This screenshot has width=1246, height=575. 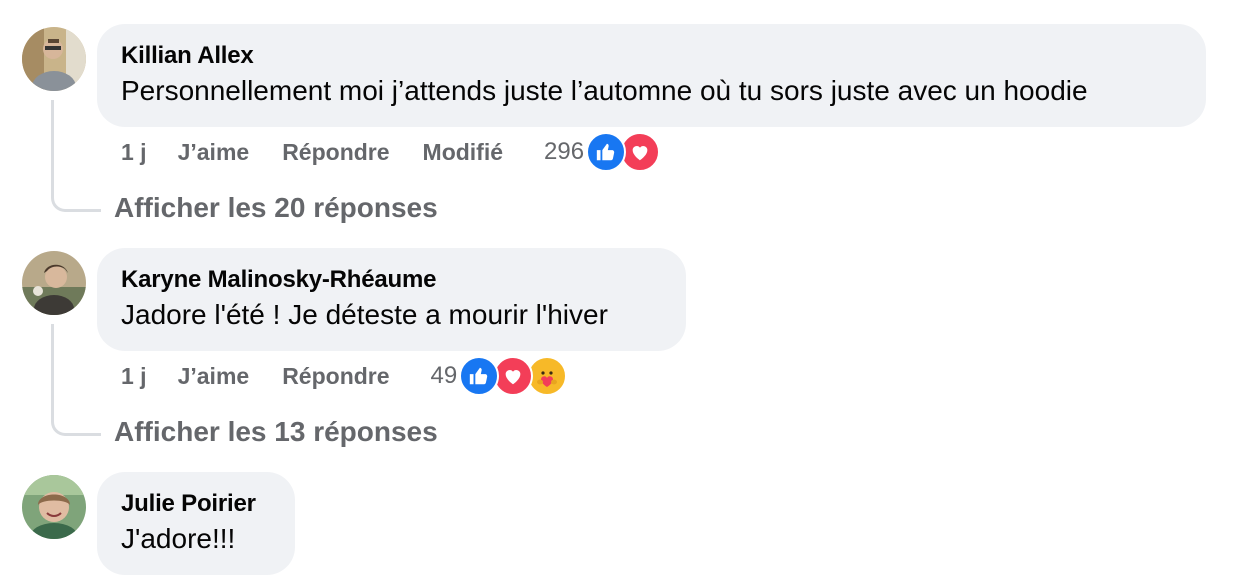 What do you see at coordinates (196, 504) in the screenshot?
I see `comment-author: Julie Poirier` at bounding box center [196, 504].